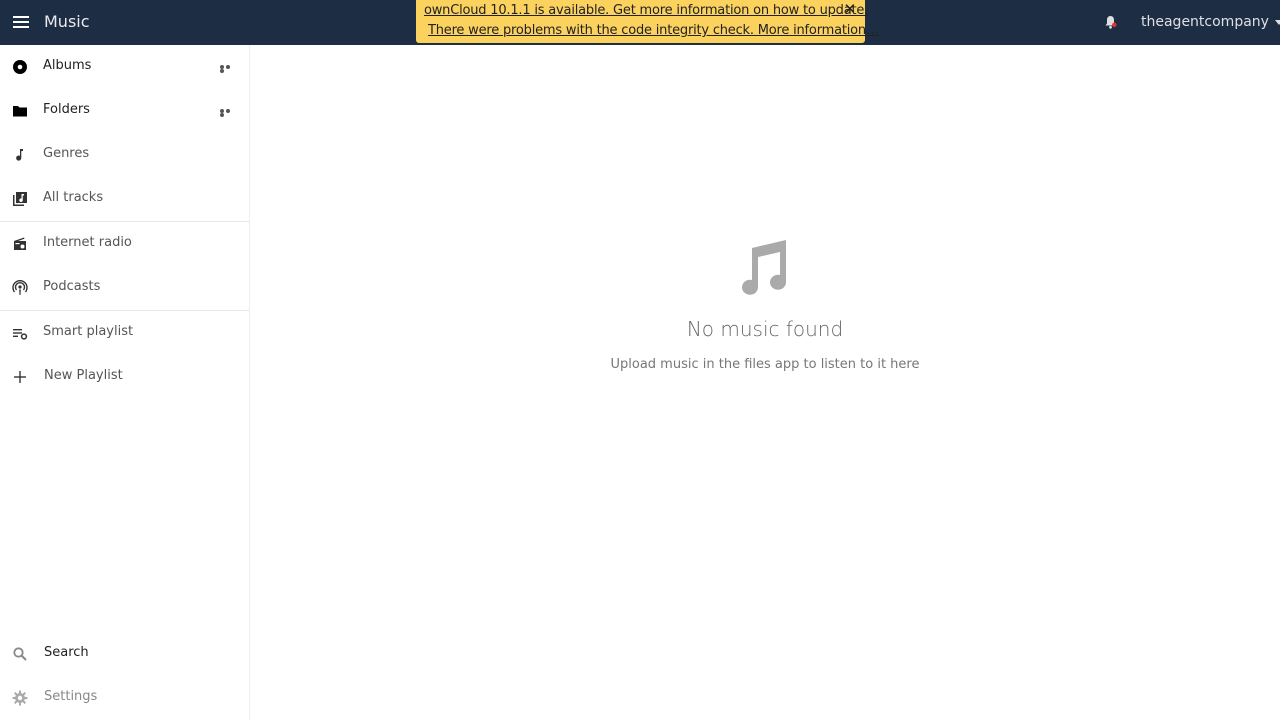 Image resolution: width=1280 pixels, height=720 pixels. Describe the element at coordinates (765, 329) in the screenshot. I see `empty-state-title: No music found` at that location.